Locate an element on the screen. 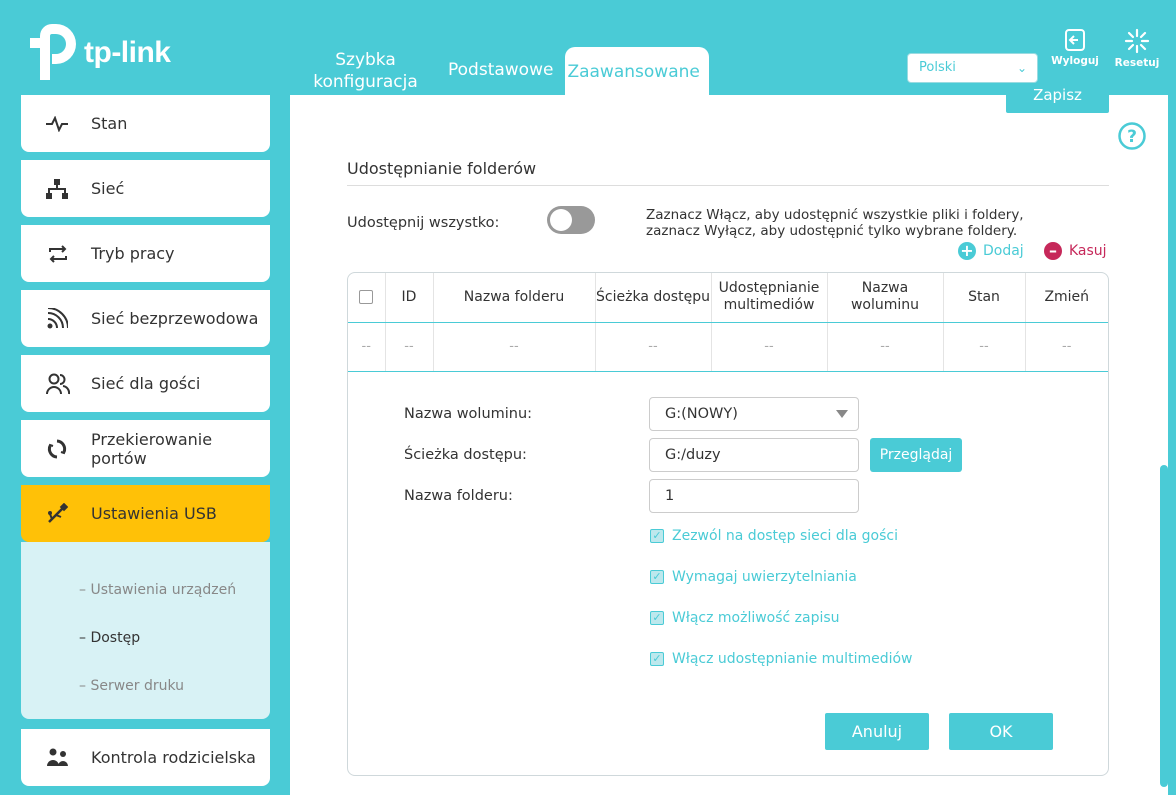 This screenshot has height=795, width=1176. checkbox-icon is located at coordinates (366, 296).